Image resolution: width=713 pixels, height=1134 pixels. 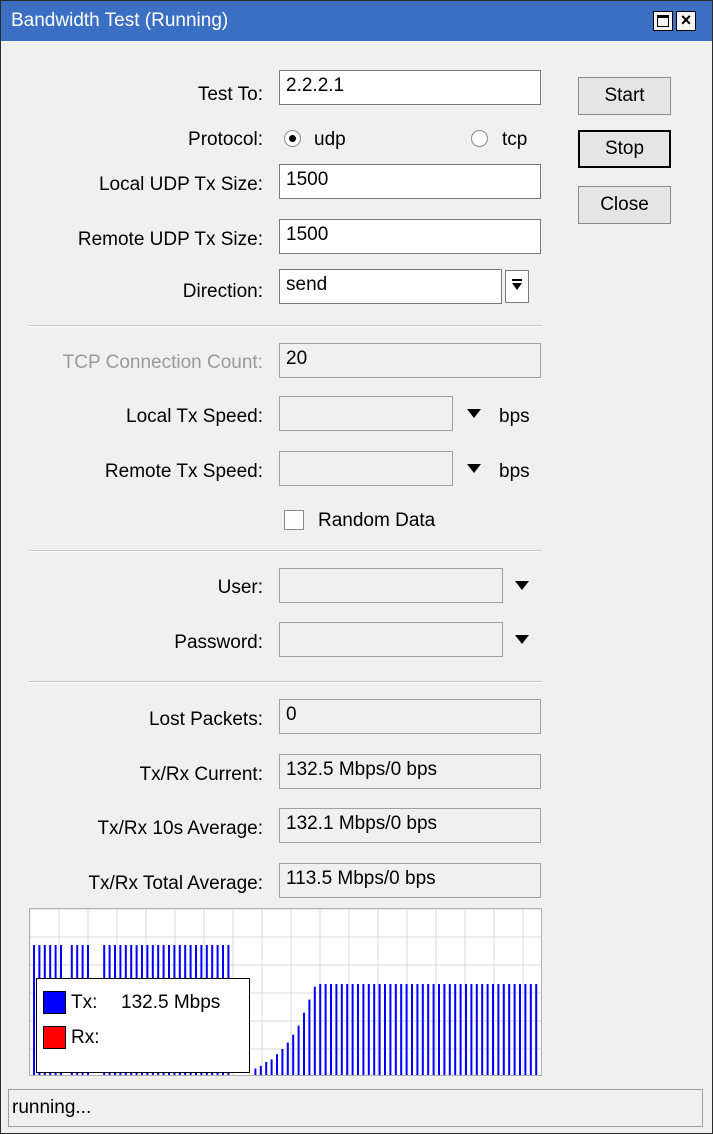 What do you see at coordinates (170, 239) in the screenshot?
I see `remote-udp-tx-size-label: Remote UDP Tx Size:` at bounding box center [170, 239].